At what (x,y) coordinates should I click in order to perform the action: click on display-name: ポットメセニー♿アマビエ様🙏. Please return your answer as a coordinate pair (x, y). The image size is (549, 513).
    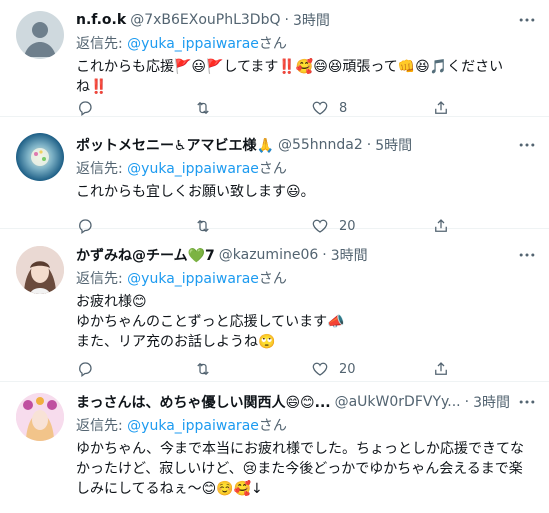
    Looking at the image, I should click on (175, 145).